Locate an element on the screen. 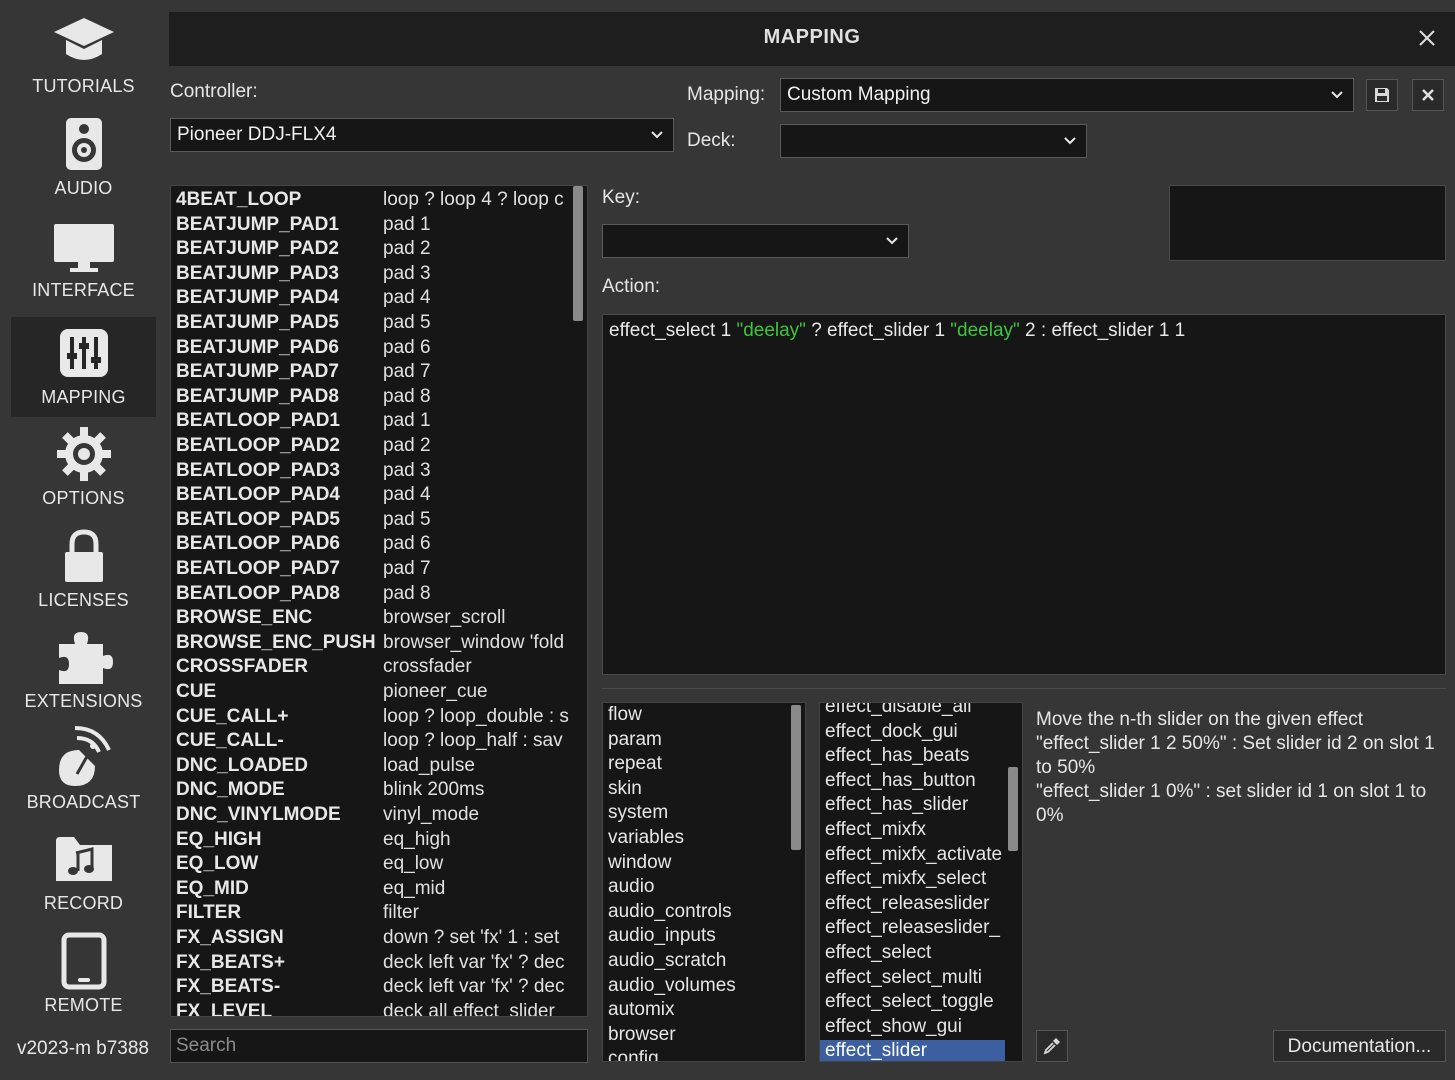 Image resolution: width=1455 pixels, height=1080 pixels. list-item: effect_mixfx is located at coordinates (915, 831).